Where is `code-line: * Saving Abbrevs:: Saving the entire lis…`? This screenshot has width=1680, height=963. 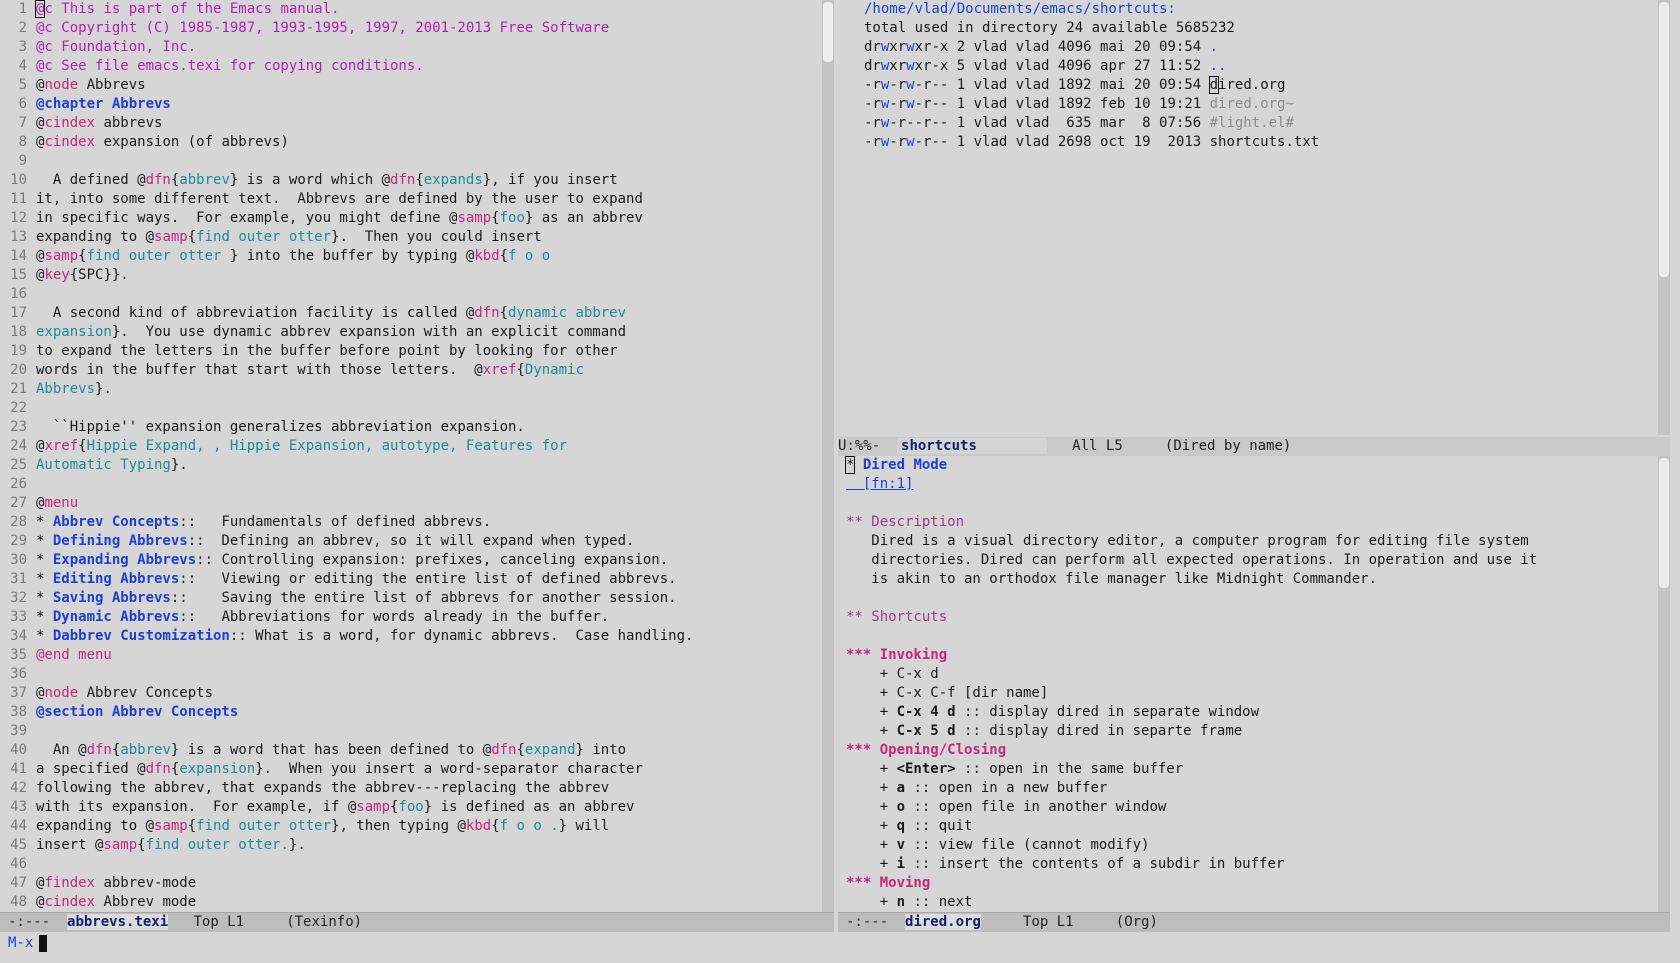 code-line: * Saving Abbrevs:: Saving the entire lis… is located at coordinates (423, 598).